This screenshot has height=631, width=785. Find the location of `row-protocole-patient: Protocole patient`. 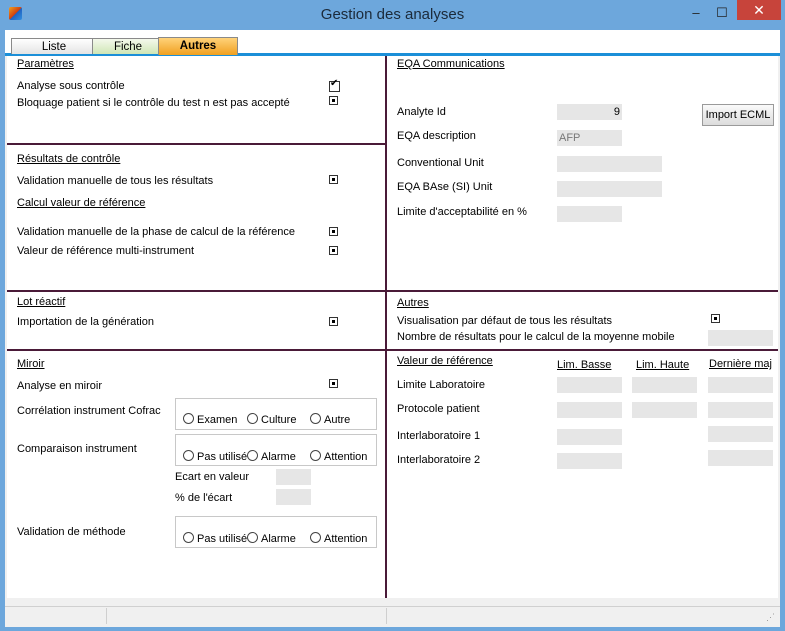

row-protocole-patient: Protocole patient is located at coordinates (438, 409).